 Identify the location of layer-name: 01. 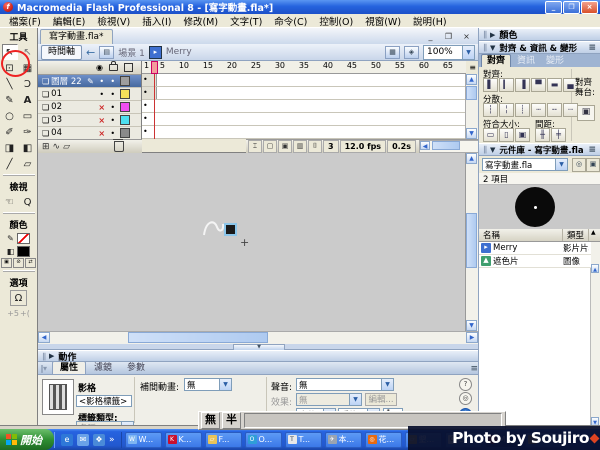
(68, 94).